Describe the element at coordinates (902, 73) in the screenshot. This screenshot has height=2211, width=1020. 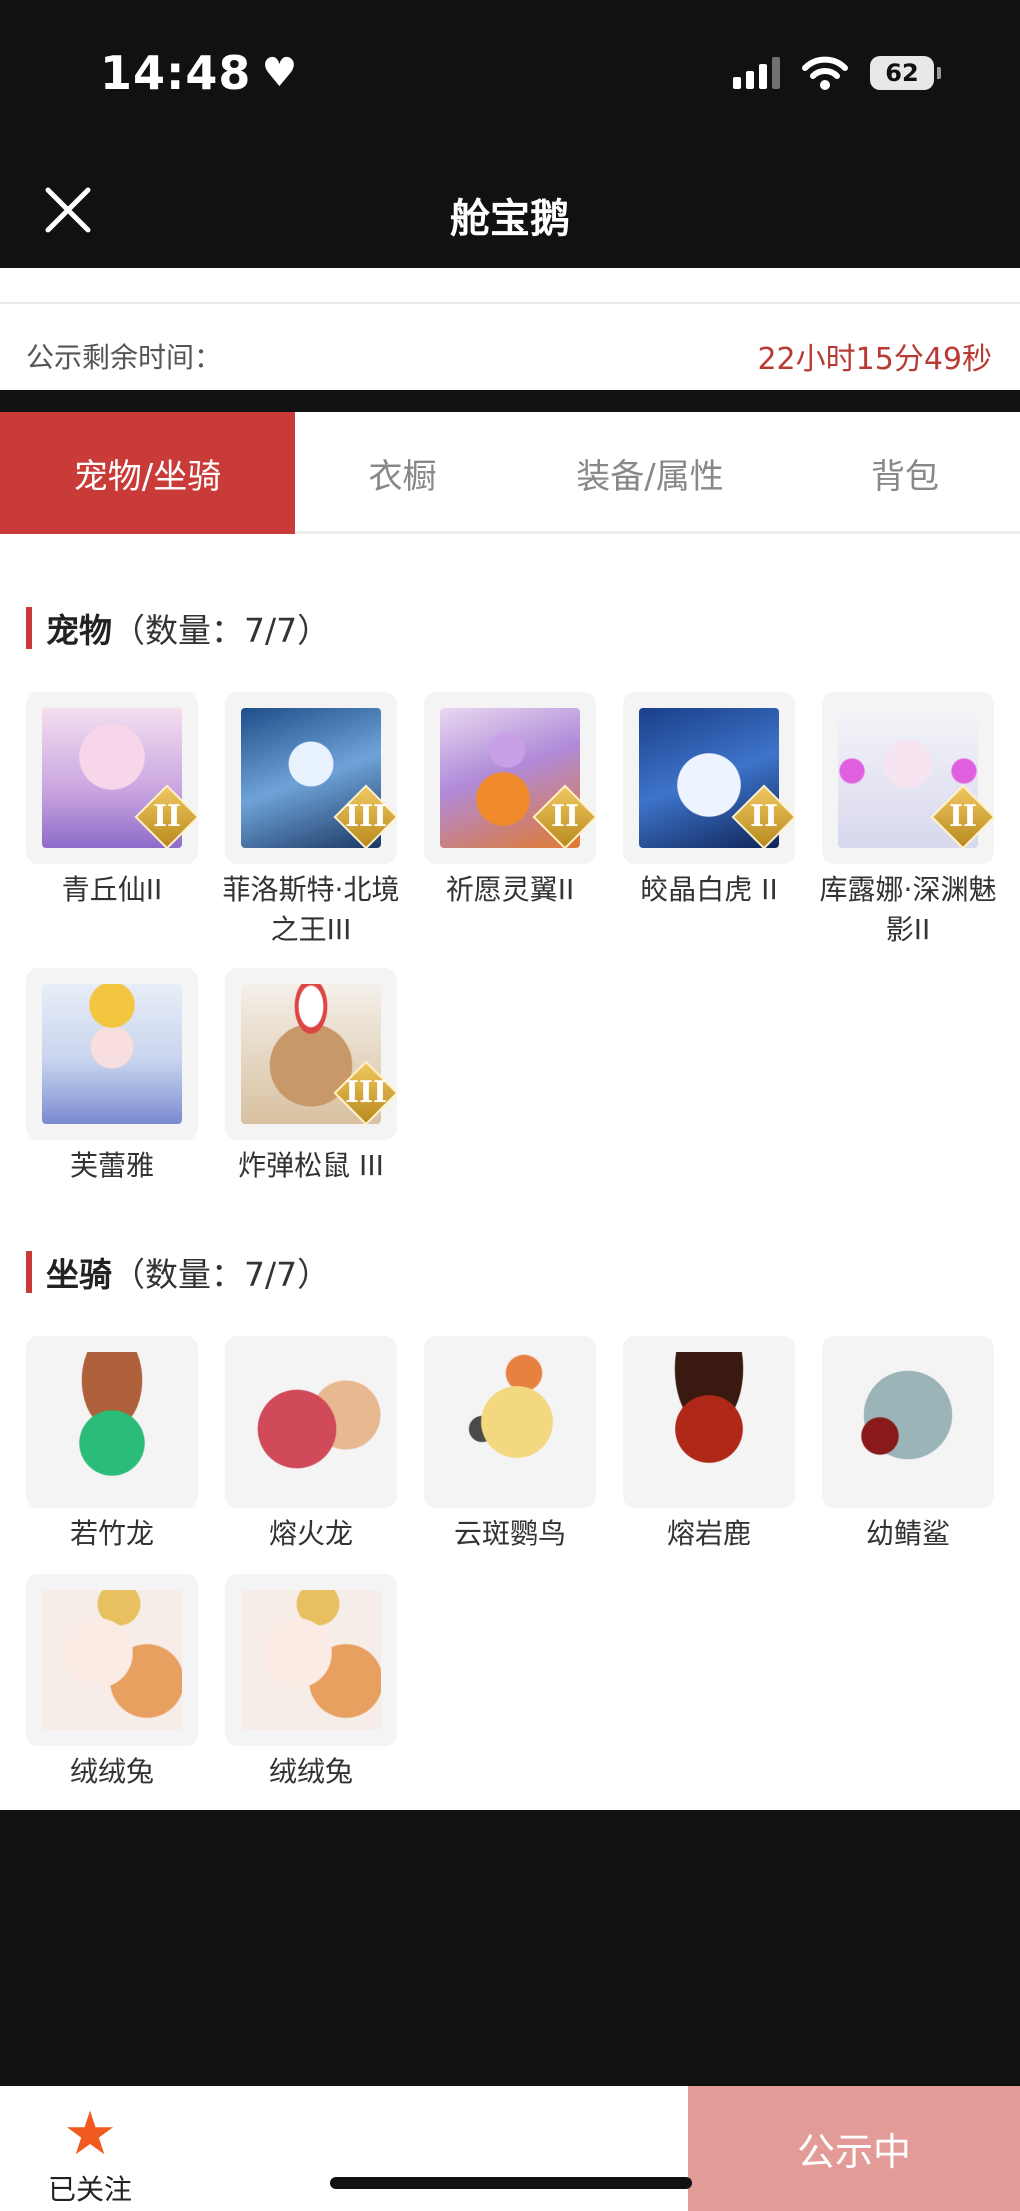
I see `battery-level: 62` at that location.